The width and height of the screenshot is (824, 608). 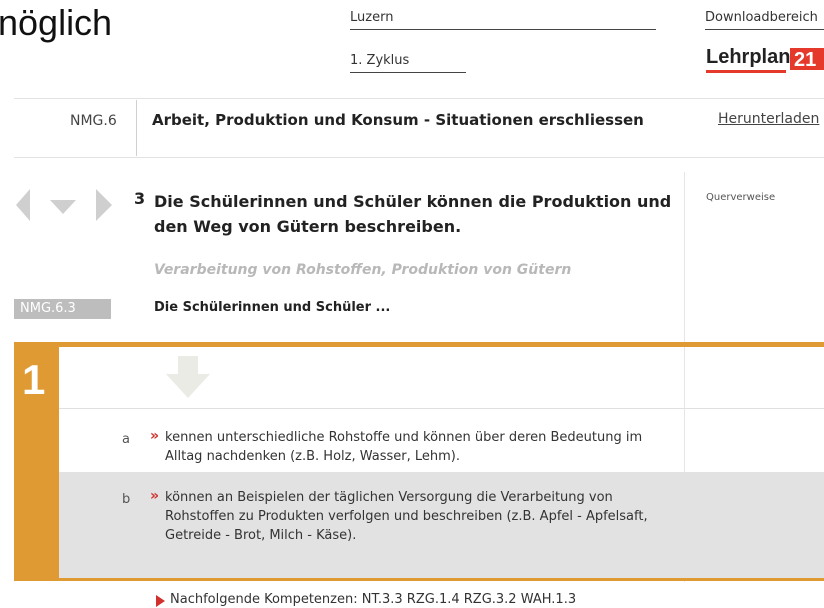 I want to click on svg-text: 21, so click(x=805, y=60).